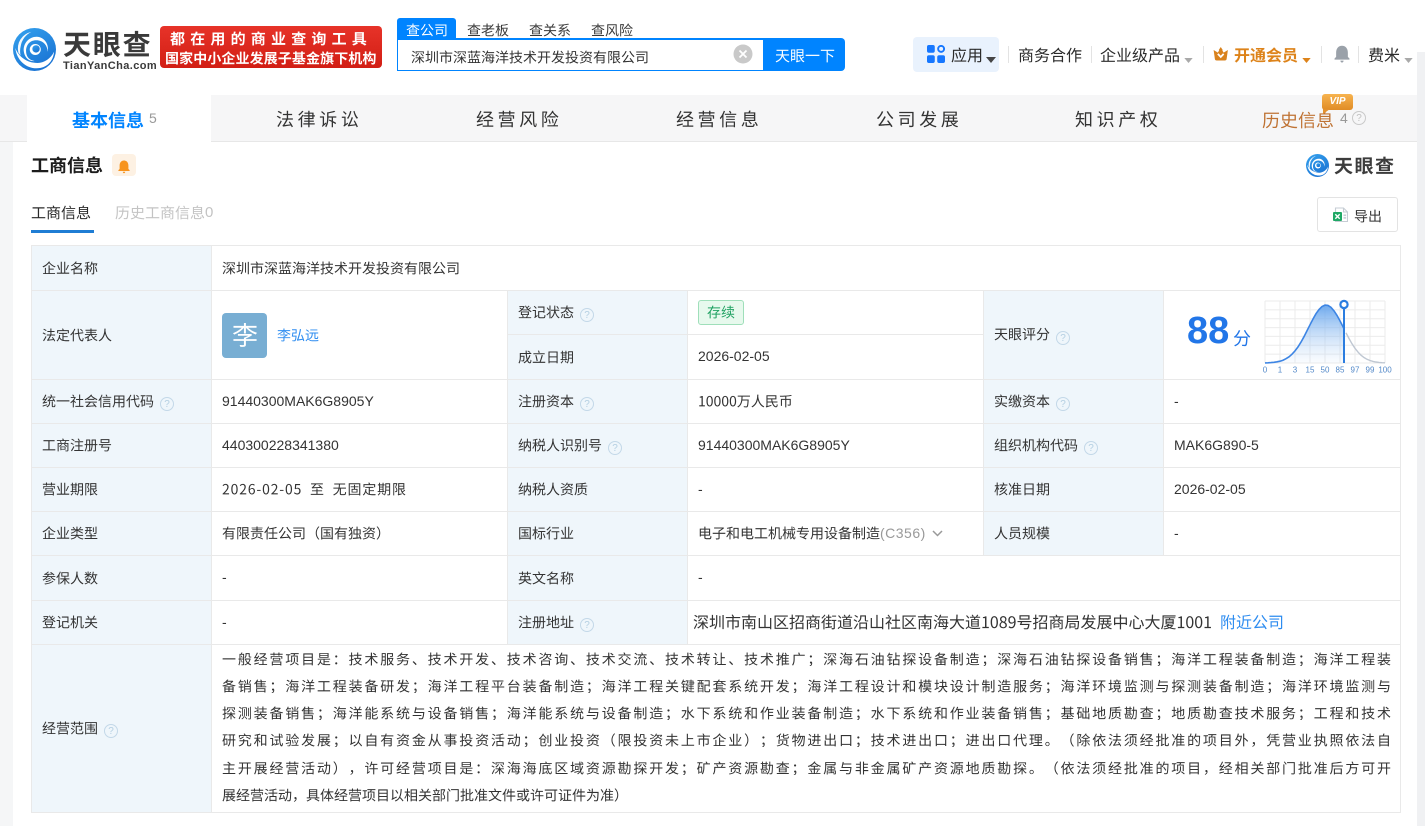 The image size is (1425, 826). I want to click on svg-text: 97, so click(1355, 370).